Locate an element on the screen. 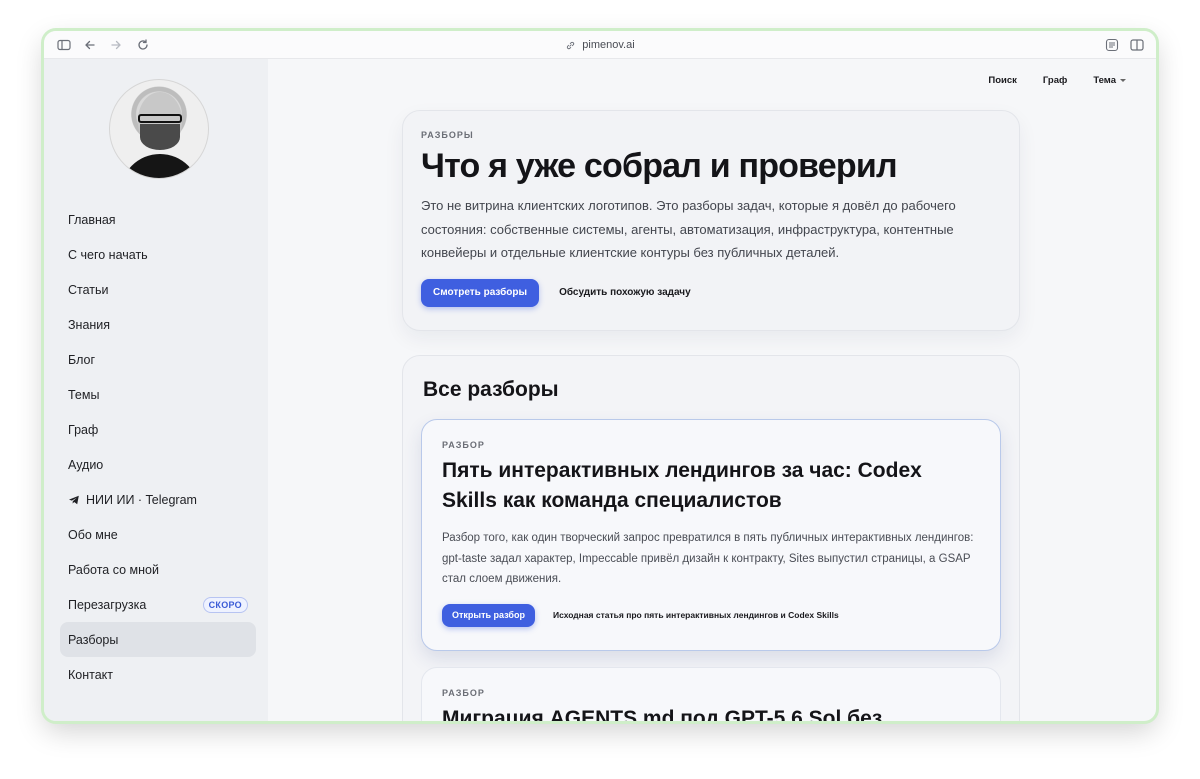 The width and height of the screenshot is (1200, 779). sidebar-item-start: С чего начать is located at coordinates (158, 254).